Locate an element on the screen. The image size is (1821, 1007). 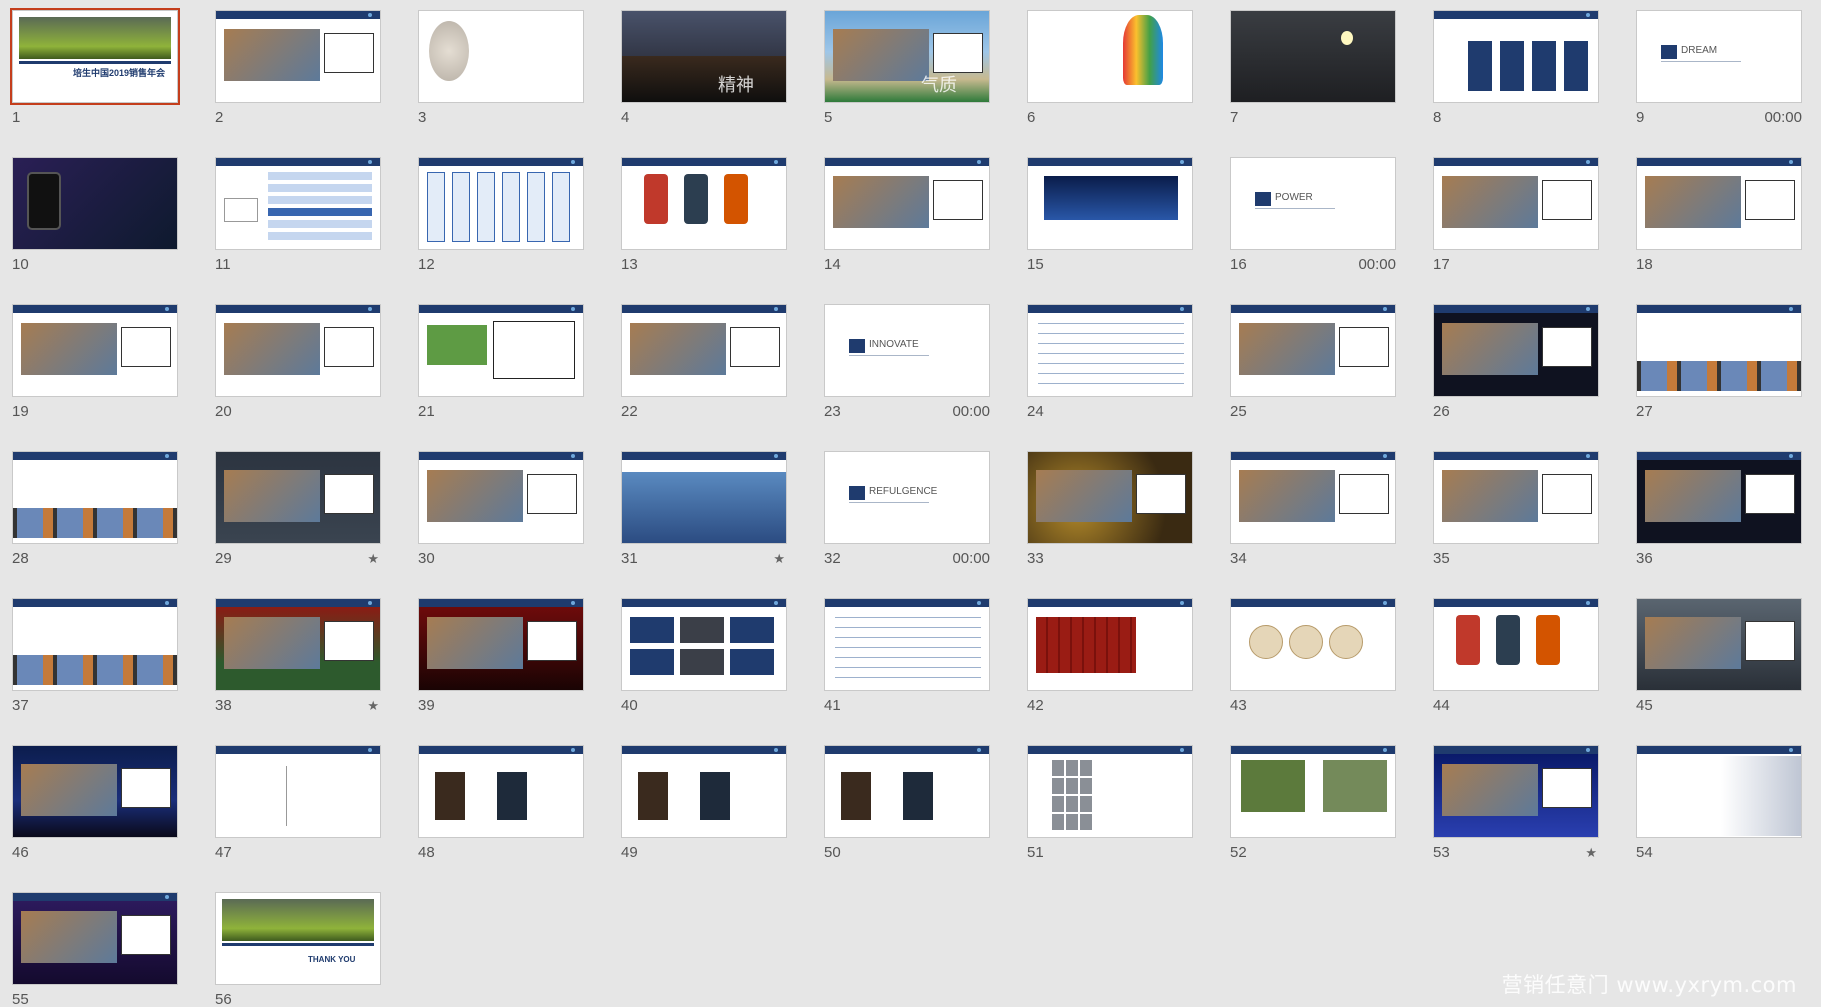
slide-thumbnail: 38 ★ is located at coordinates (298, 671).